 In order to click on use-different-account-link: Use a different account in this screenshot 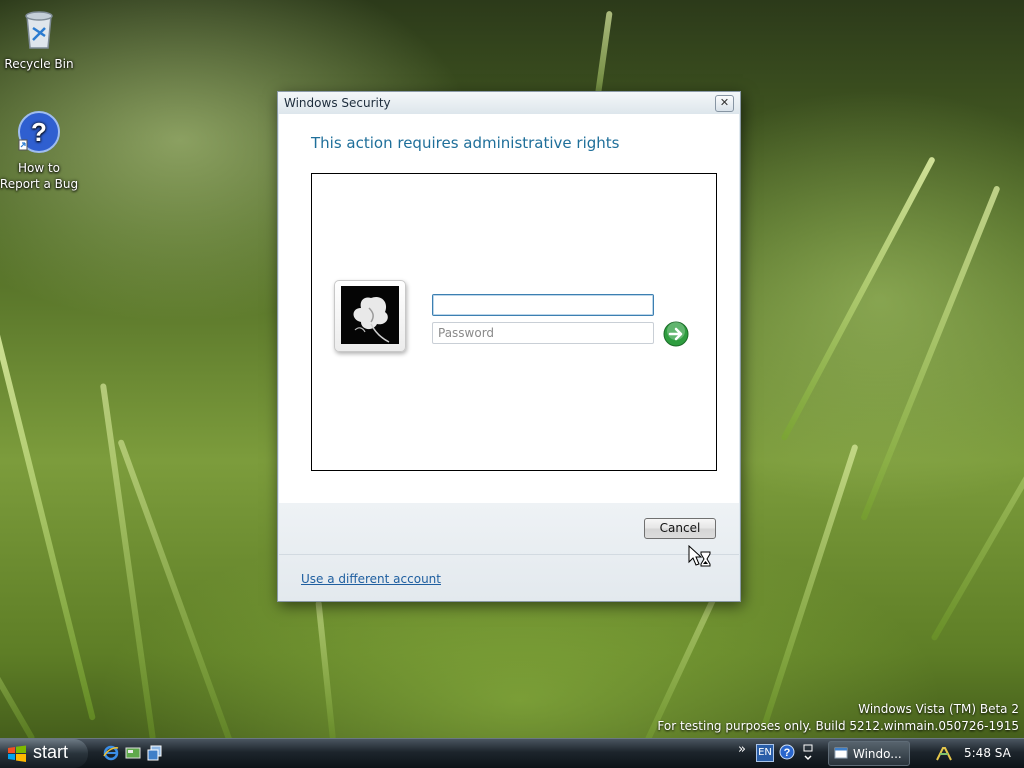, I will do `click(371, 579)`.